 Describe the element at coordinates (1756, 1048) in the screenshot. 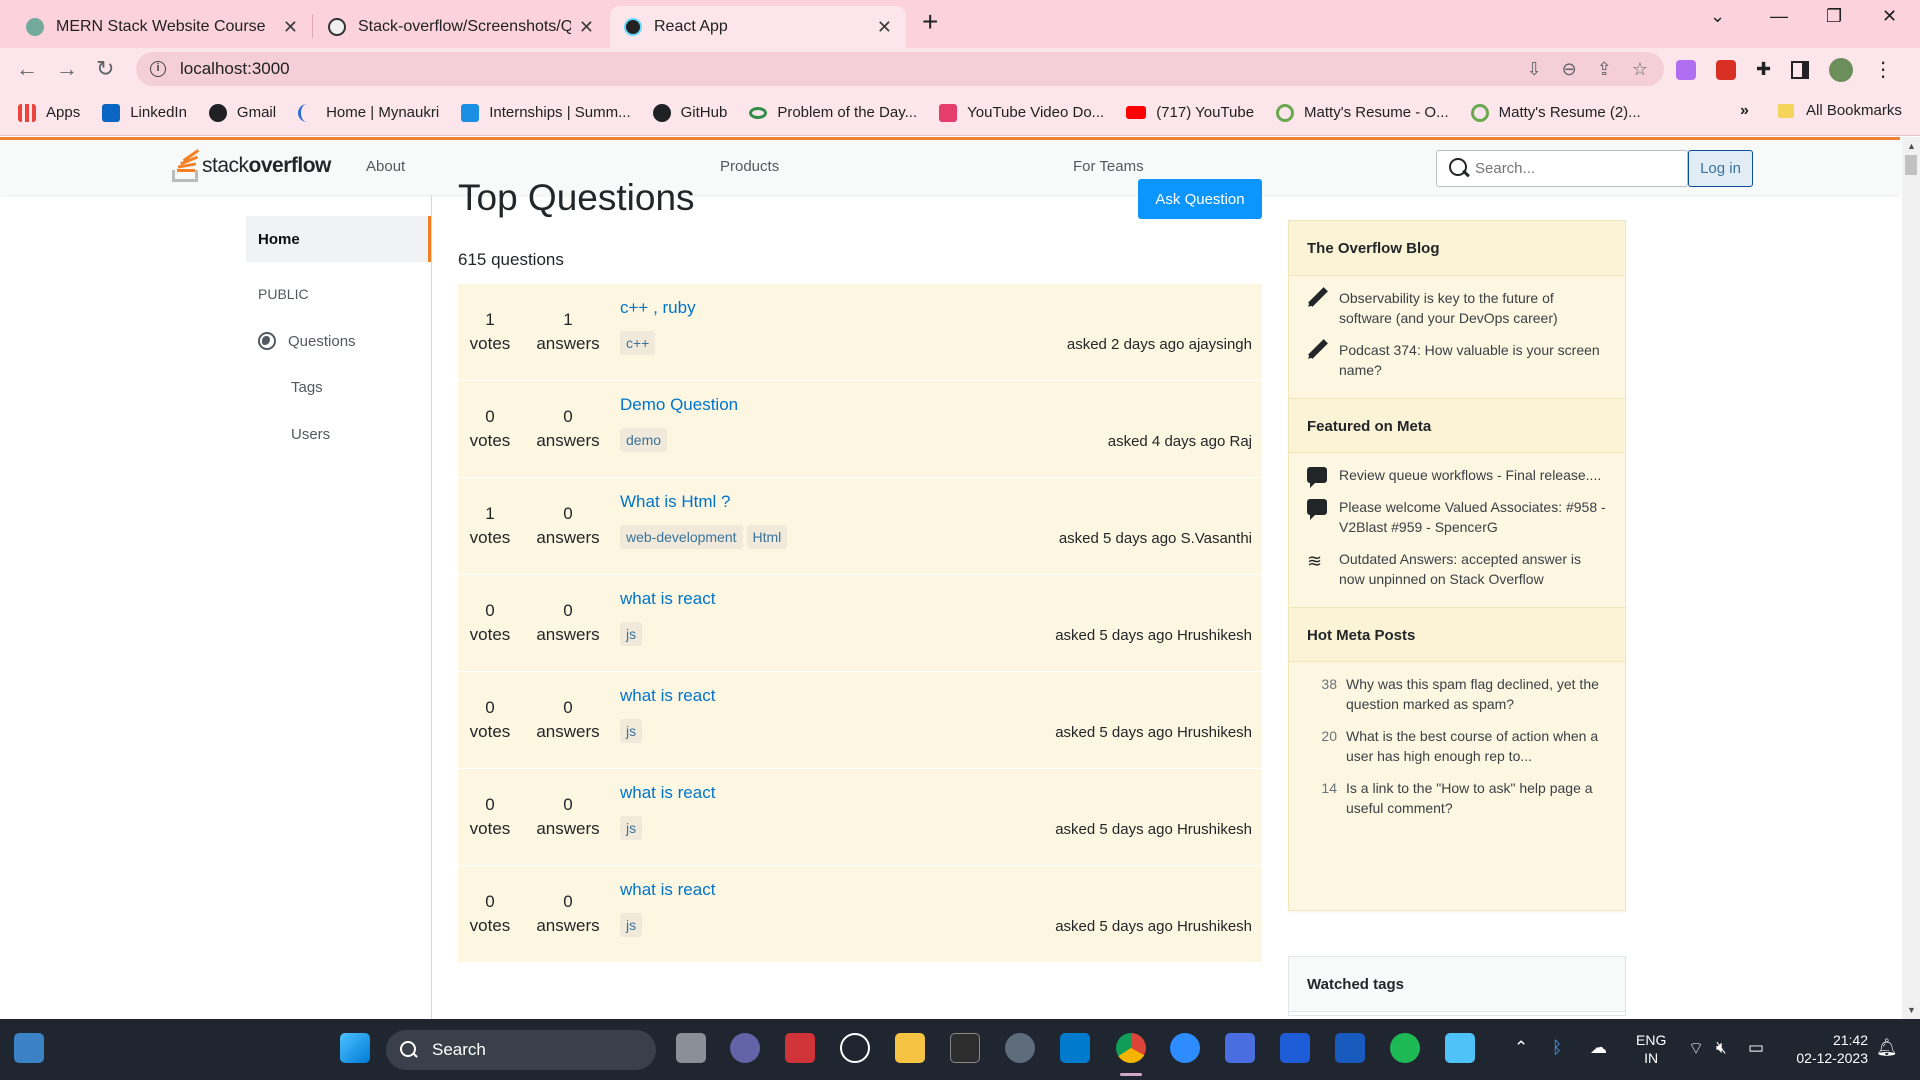

I see `battery-icon: ▭` at that location.